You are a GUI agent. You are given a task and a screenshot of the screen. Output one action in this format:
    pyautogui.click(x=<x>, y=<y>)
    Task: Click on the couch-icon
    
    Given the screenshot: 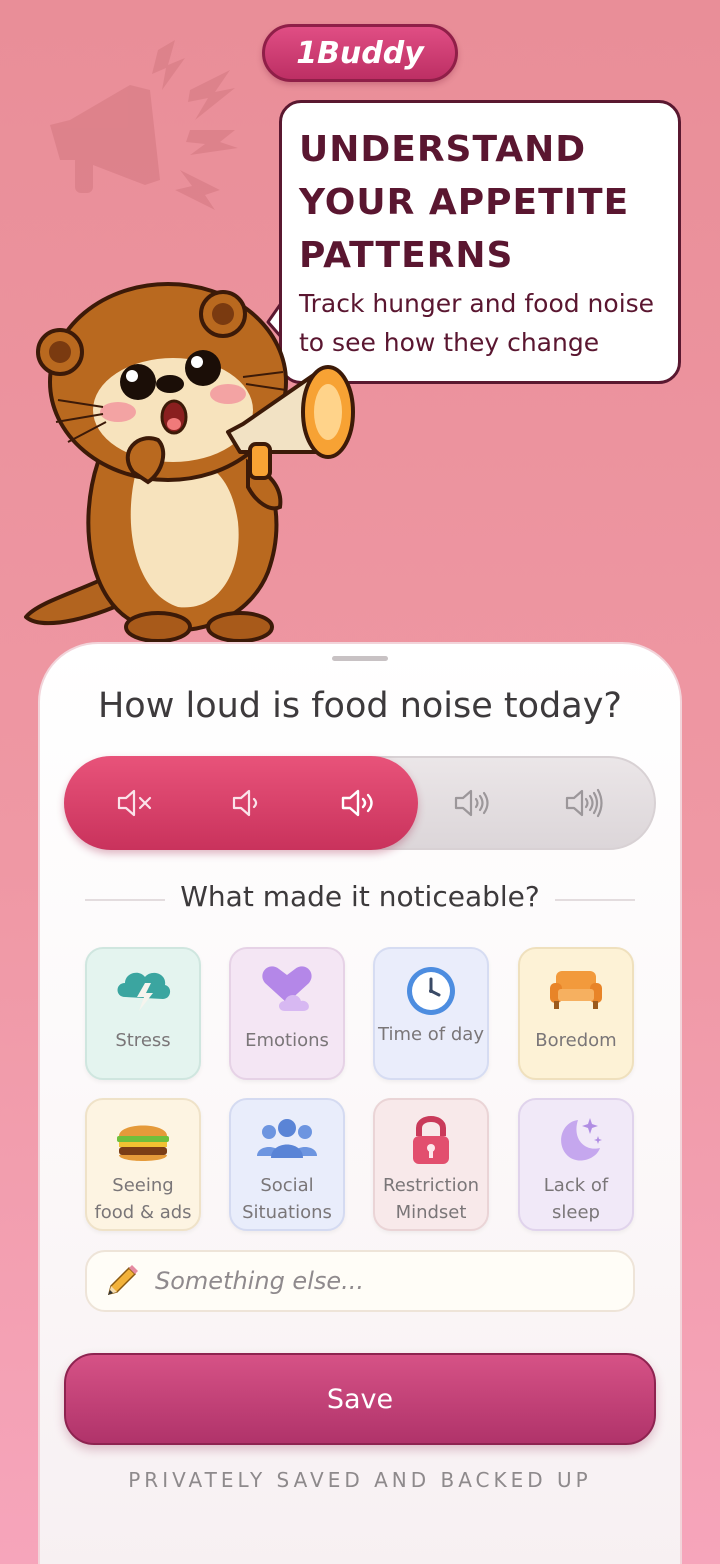 What is the action you would take?
    pyautogui.click(x=576, y=990)
    